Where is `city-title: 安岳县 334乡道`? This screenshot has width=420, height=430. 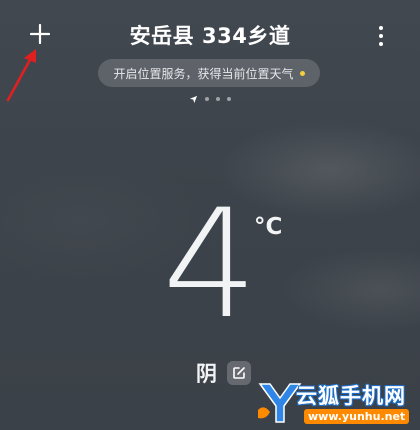
city-title: 安岳县 334乡道 is located at coordinates (210, 36).